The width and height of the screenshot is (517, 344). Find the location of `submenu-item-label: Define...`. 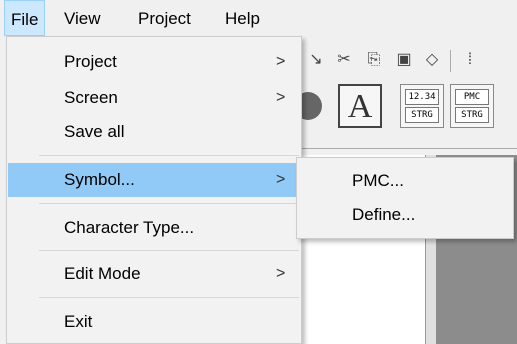

submenu-item-label: Define... is located at coordinates (384, 214).